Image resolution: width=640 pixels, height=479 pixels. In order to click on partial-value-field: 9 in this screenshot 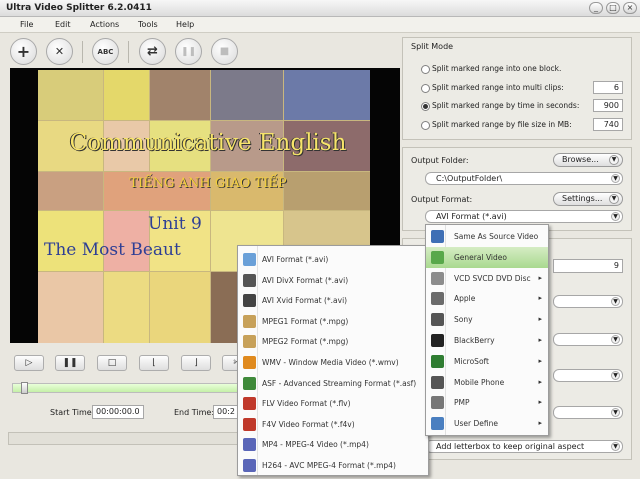, I will do `click(588, 266)`.